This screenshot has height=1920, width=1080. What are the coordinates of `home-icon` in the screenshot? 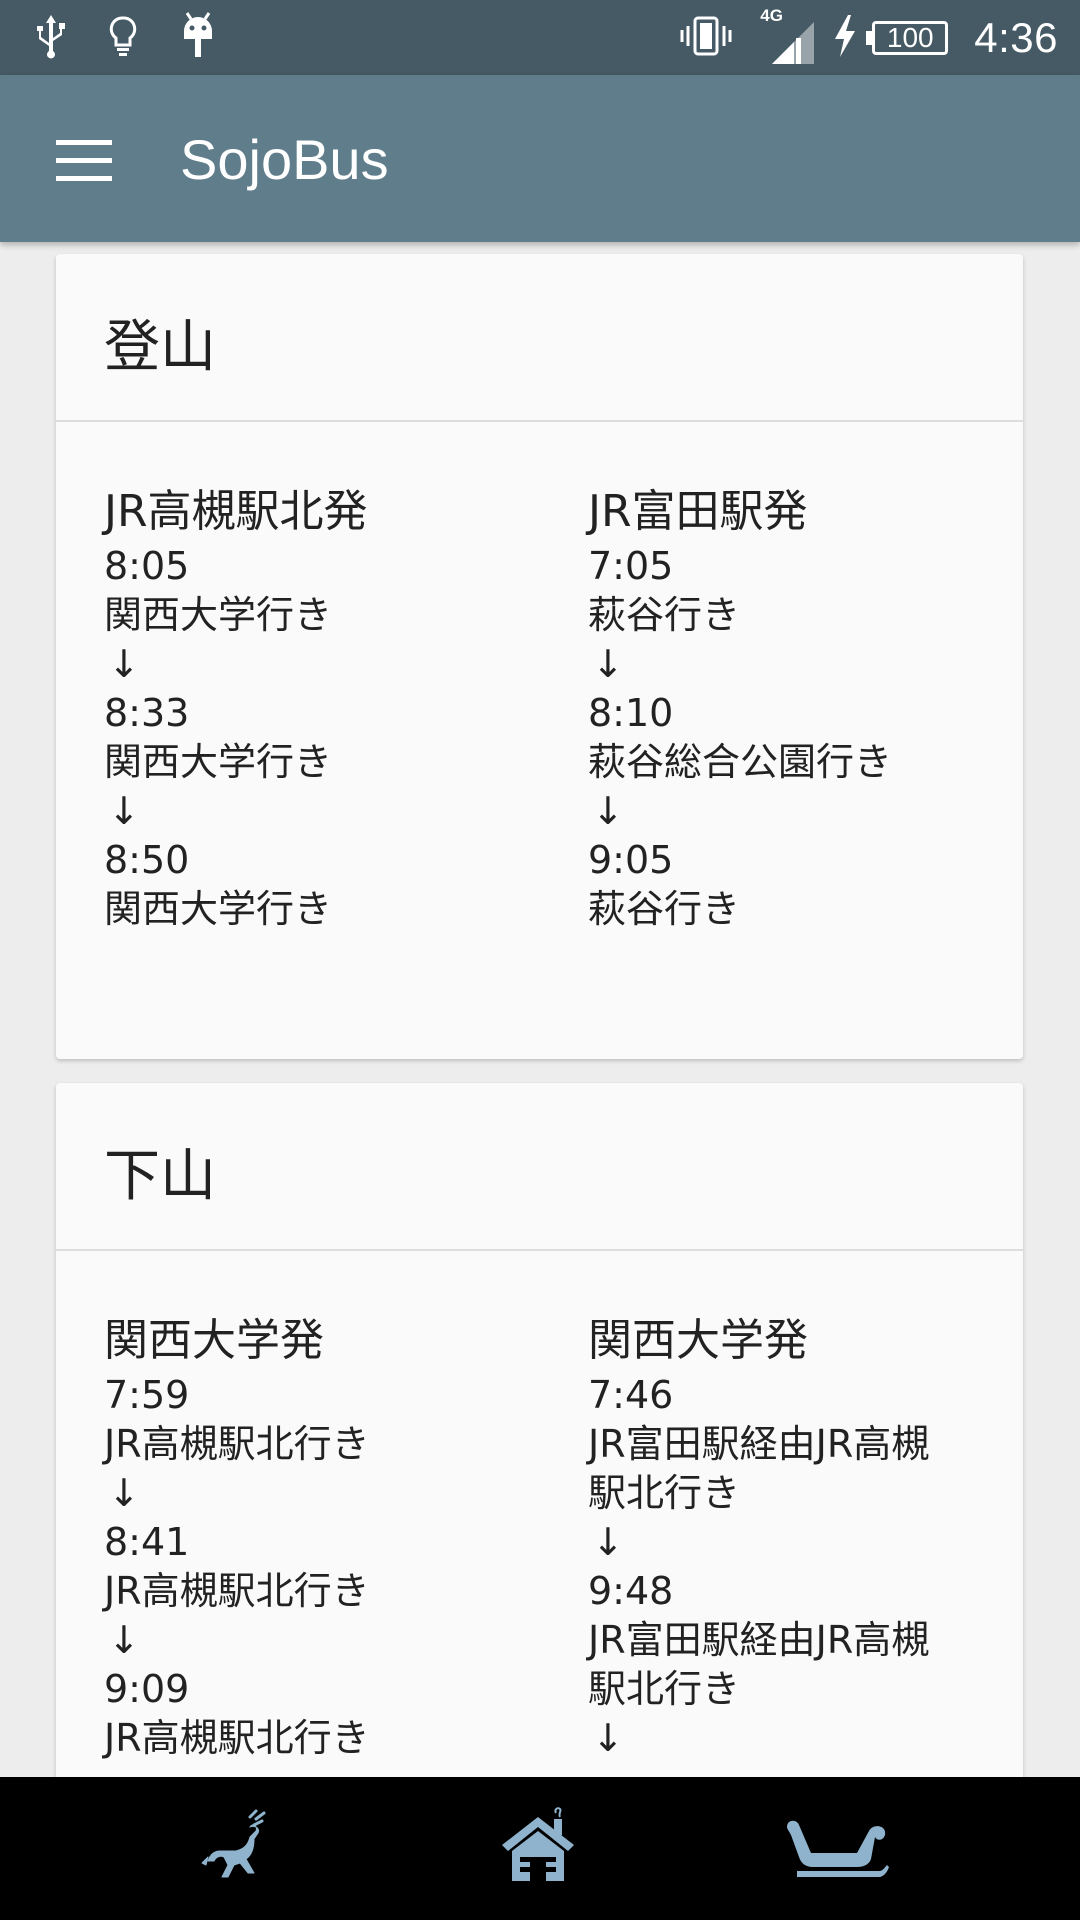 It's located at (538, 1849).